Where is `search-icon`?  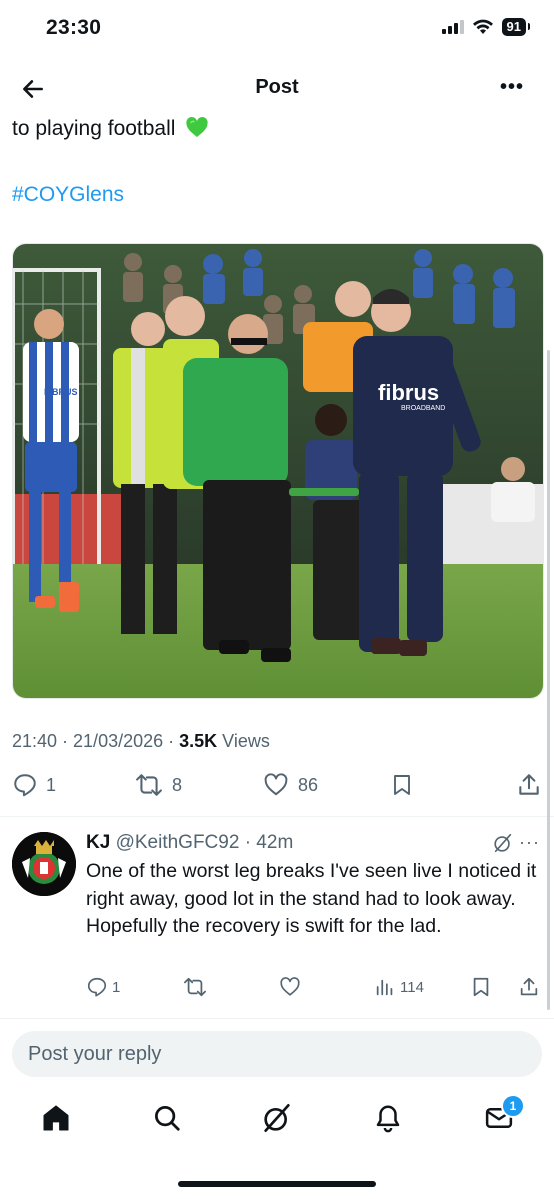 search-icon is located at coordinates (167, 1118).